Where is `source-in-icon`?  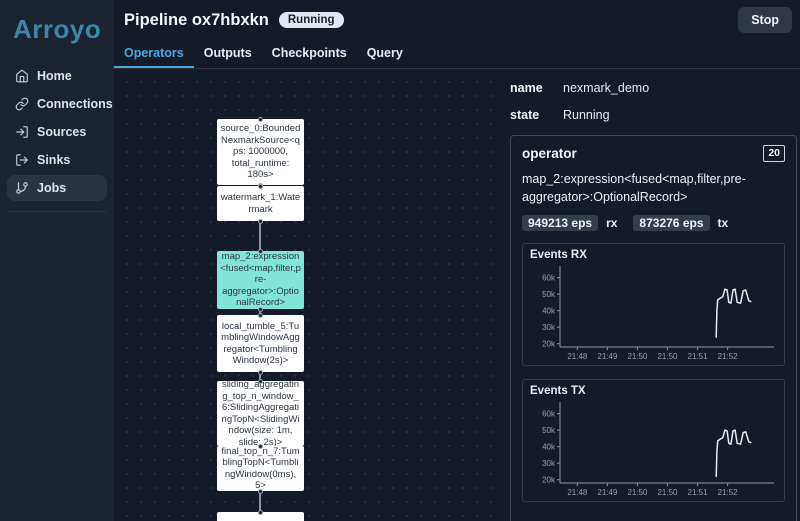
source-in-icon is located at coordinates (22, 132).